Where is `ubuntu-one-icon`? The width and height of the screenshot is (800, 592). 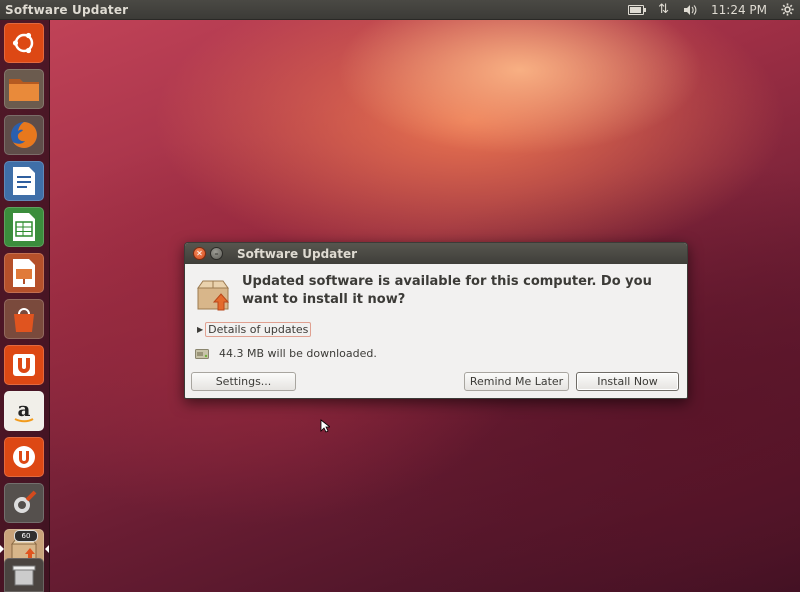
ubuntu-one-icon is located at coordinates (24, 365).